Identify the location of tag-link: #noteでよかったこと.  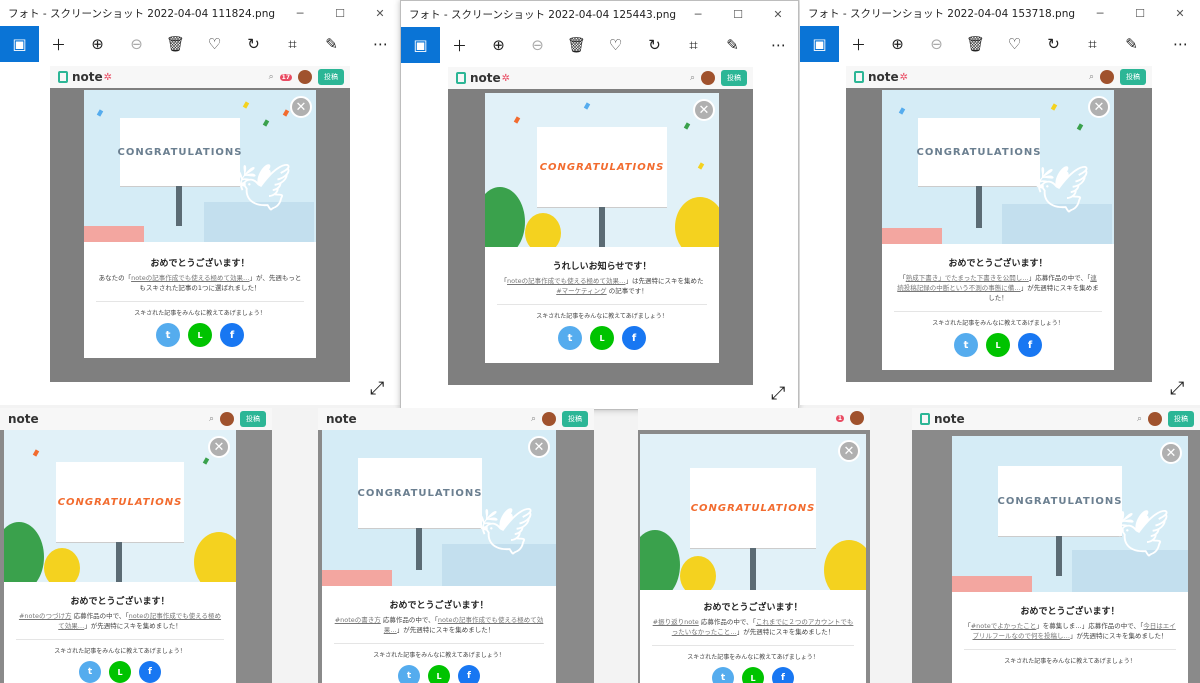
(1004, 626).